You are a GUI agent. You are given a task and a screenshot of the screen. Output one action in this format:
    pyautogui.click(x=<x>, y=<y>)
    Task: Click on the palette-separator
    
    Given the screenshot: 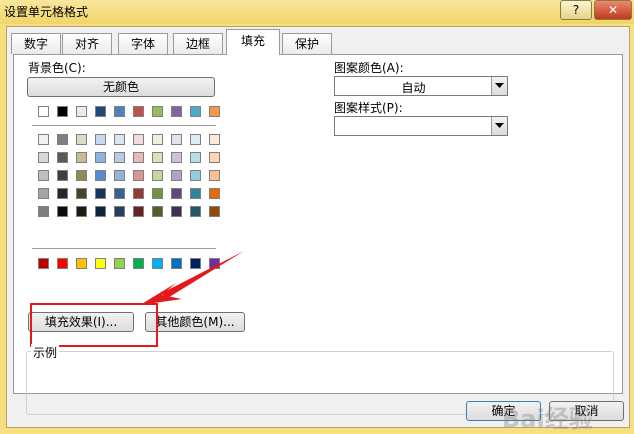 What is the action you would take?
    pyautogui.click(x=124, y=125)
    